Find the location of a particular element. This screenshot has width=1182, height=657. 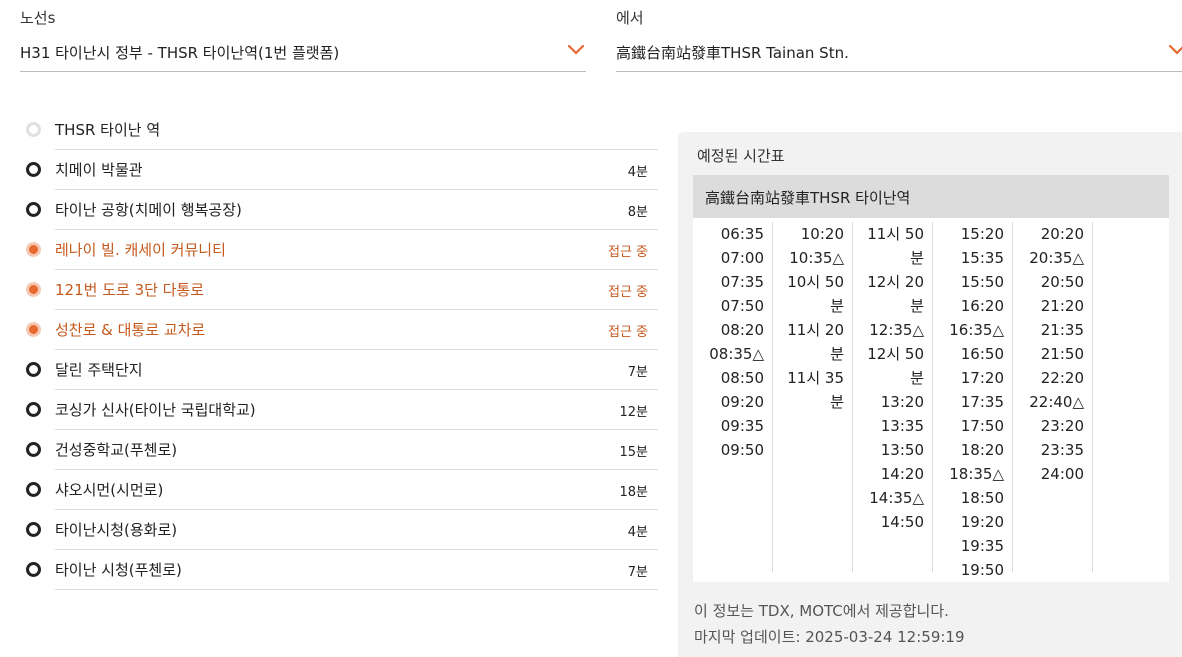

stop-eta: 18분 is located at coordinates (633, 492).